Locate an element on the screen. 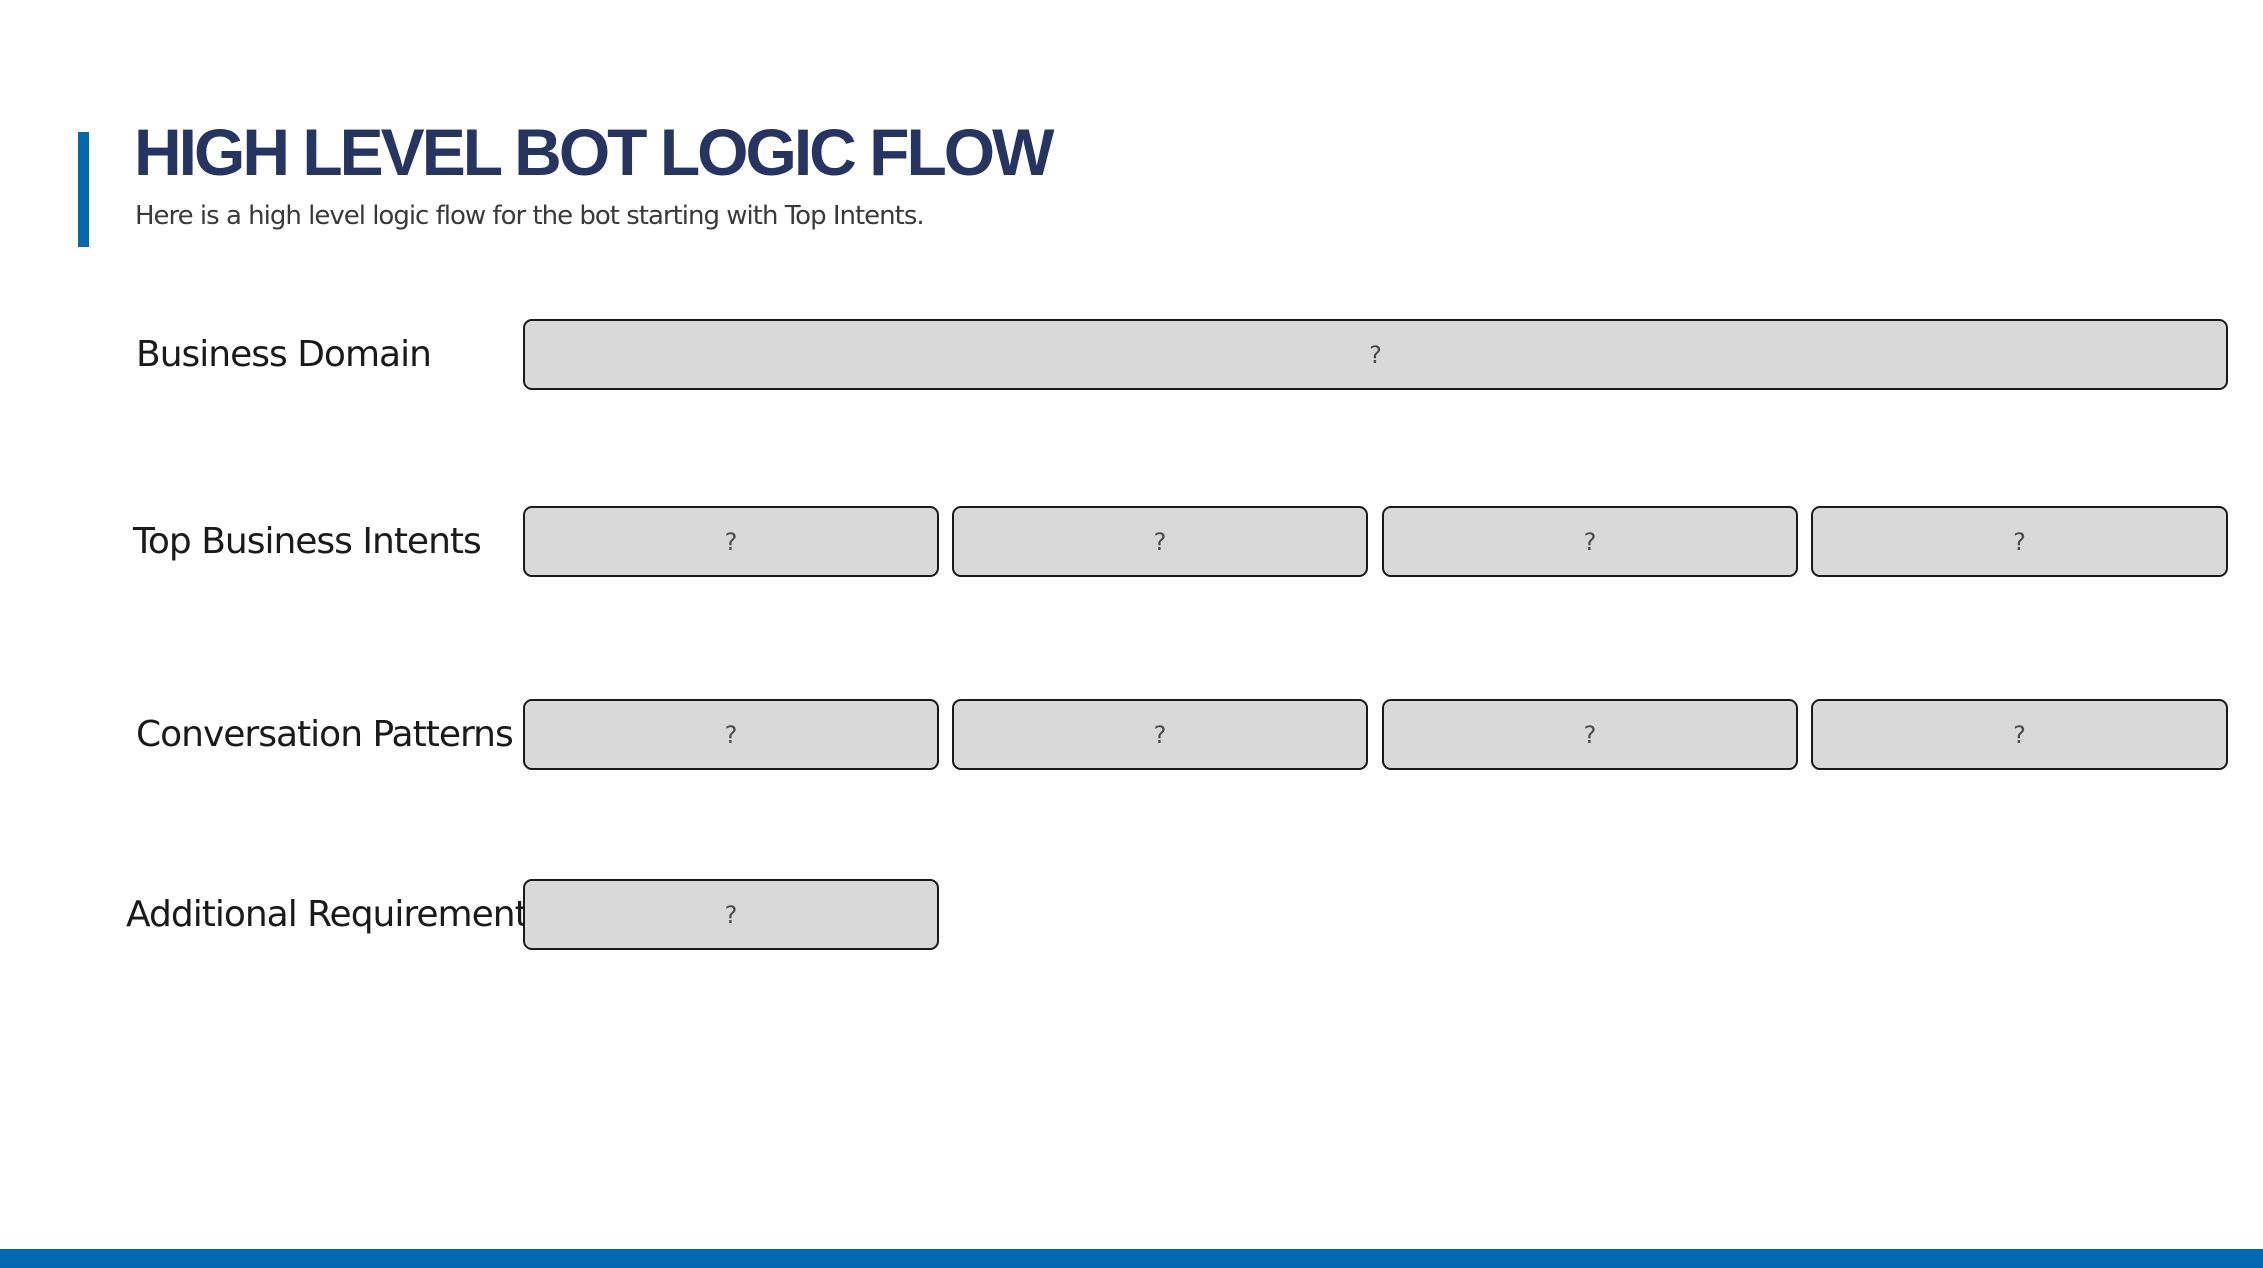 The width and height of the screenshot is (2263, 1268). conversation-pattern-box-3: ? is located at coordinates (1590, 734).